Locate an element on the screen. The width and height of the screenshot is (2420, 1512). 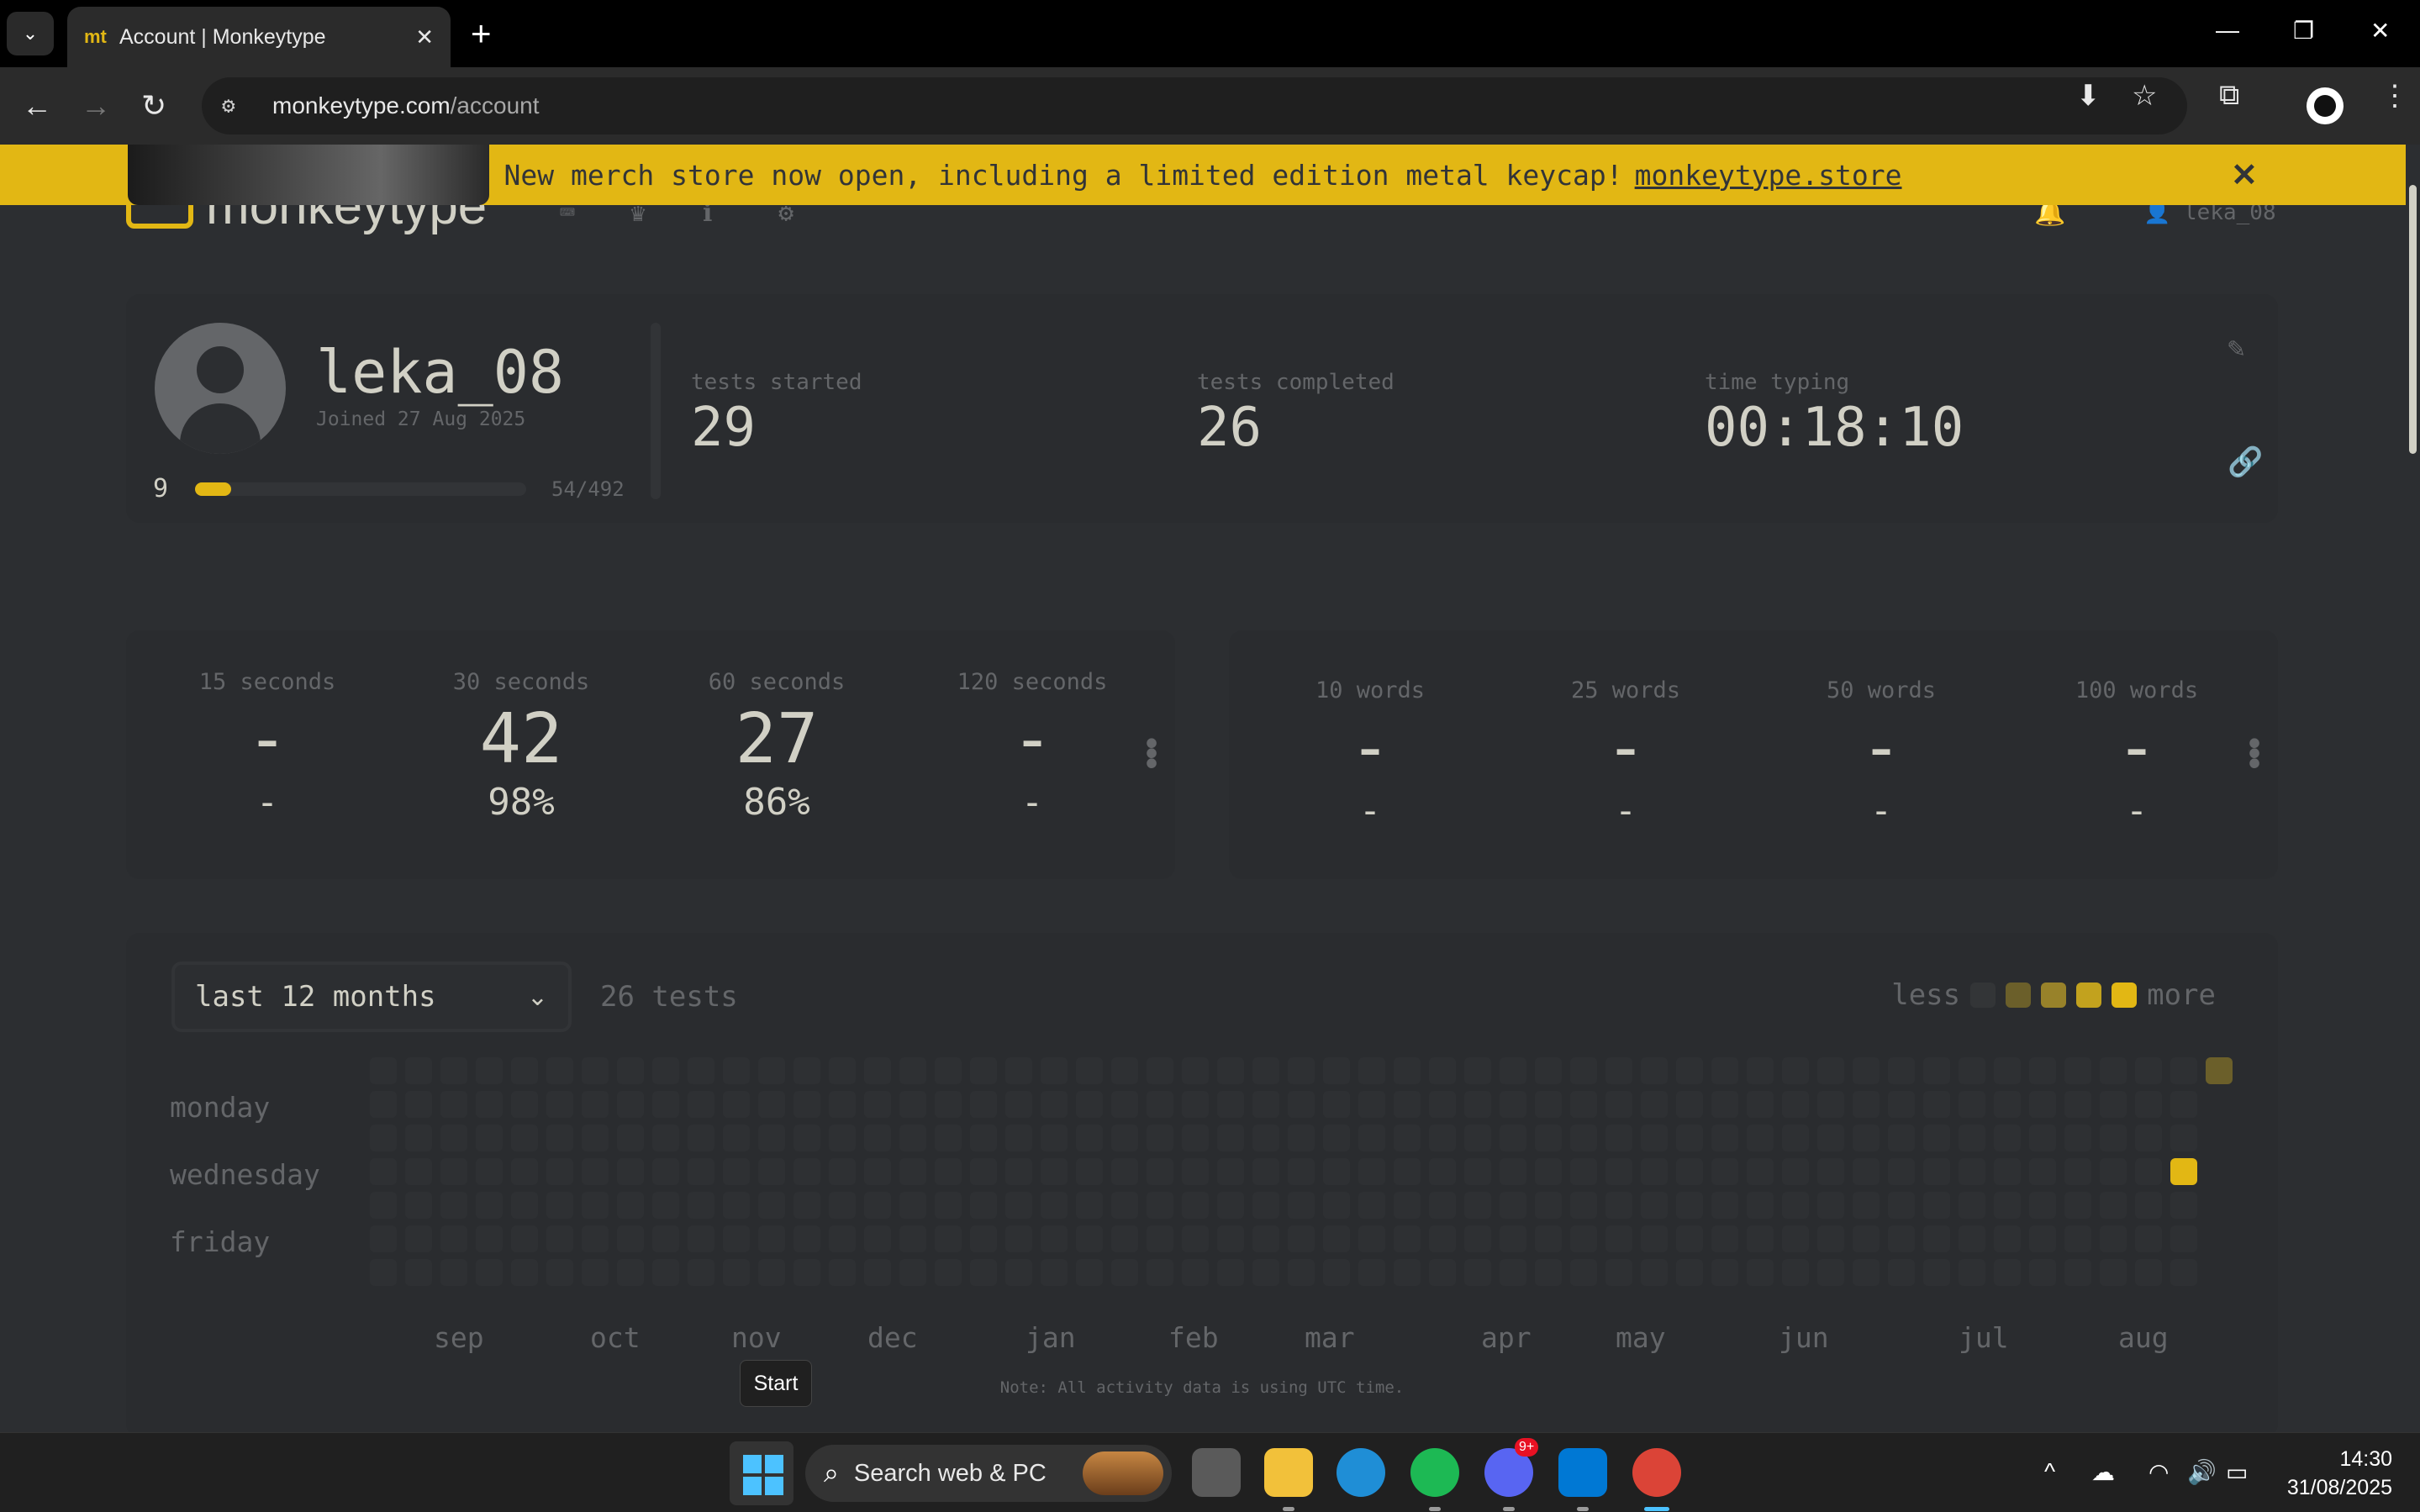
store-link: monkeytype.store is located at coordinates (1769, 175).